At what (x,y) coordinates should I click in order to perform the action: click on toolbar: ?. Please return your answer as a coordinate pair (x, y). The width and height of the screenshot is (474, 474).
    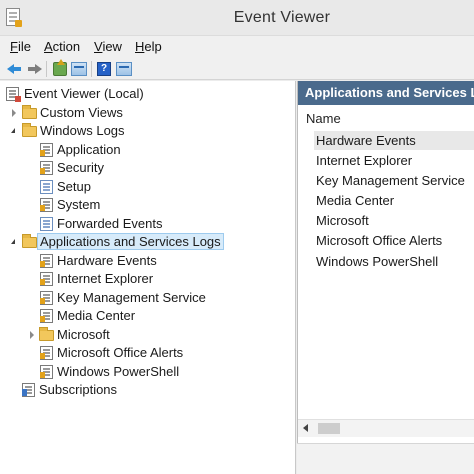
    Looking at the image, I should click on (237, 69).